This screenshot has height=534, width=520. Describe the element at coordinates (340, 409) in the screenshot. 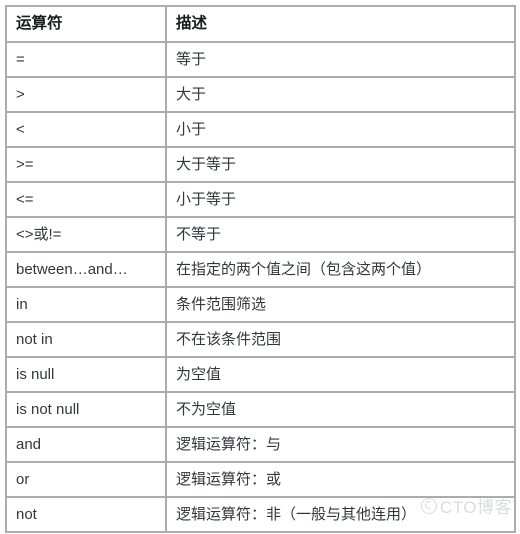

I see `cell-description: 不为空值` at that location.